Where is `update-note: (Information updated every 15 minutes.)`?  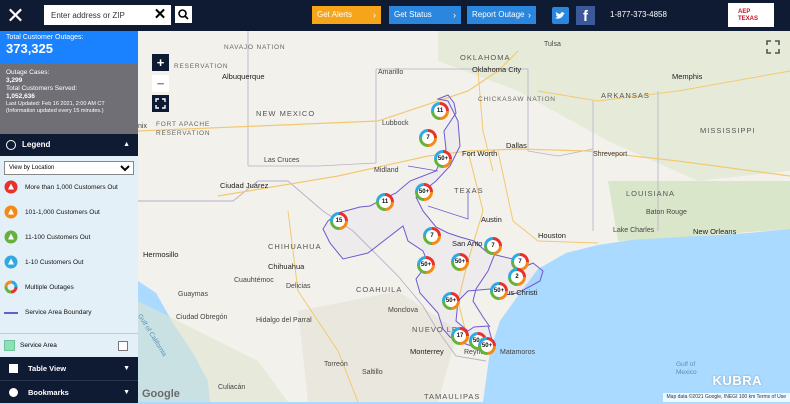 update-note: (Information updated every 15 minutes.) is located at coordinates (55, 111).